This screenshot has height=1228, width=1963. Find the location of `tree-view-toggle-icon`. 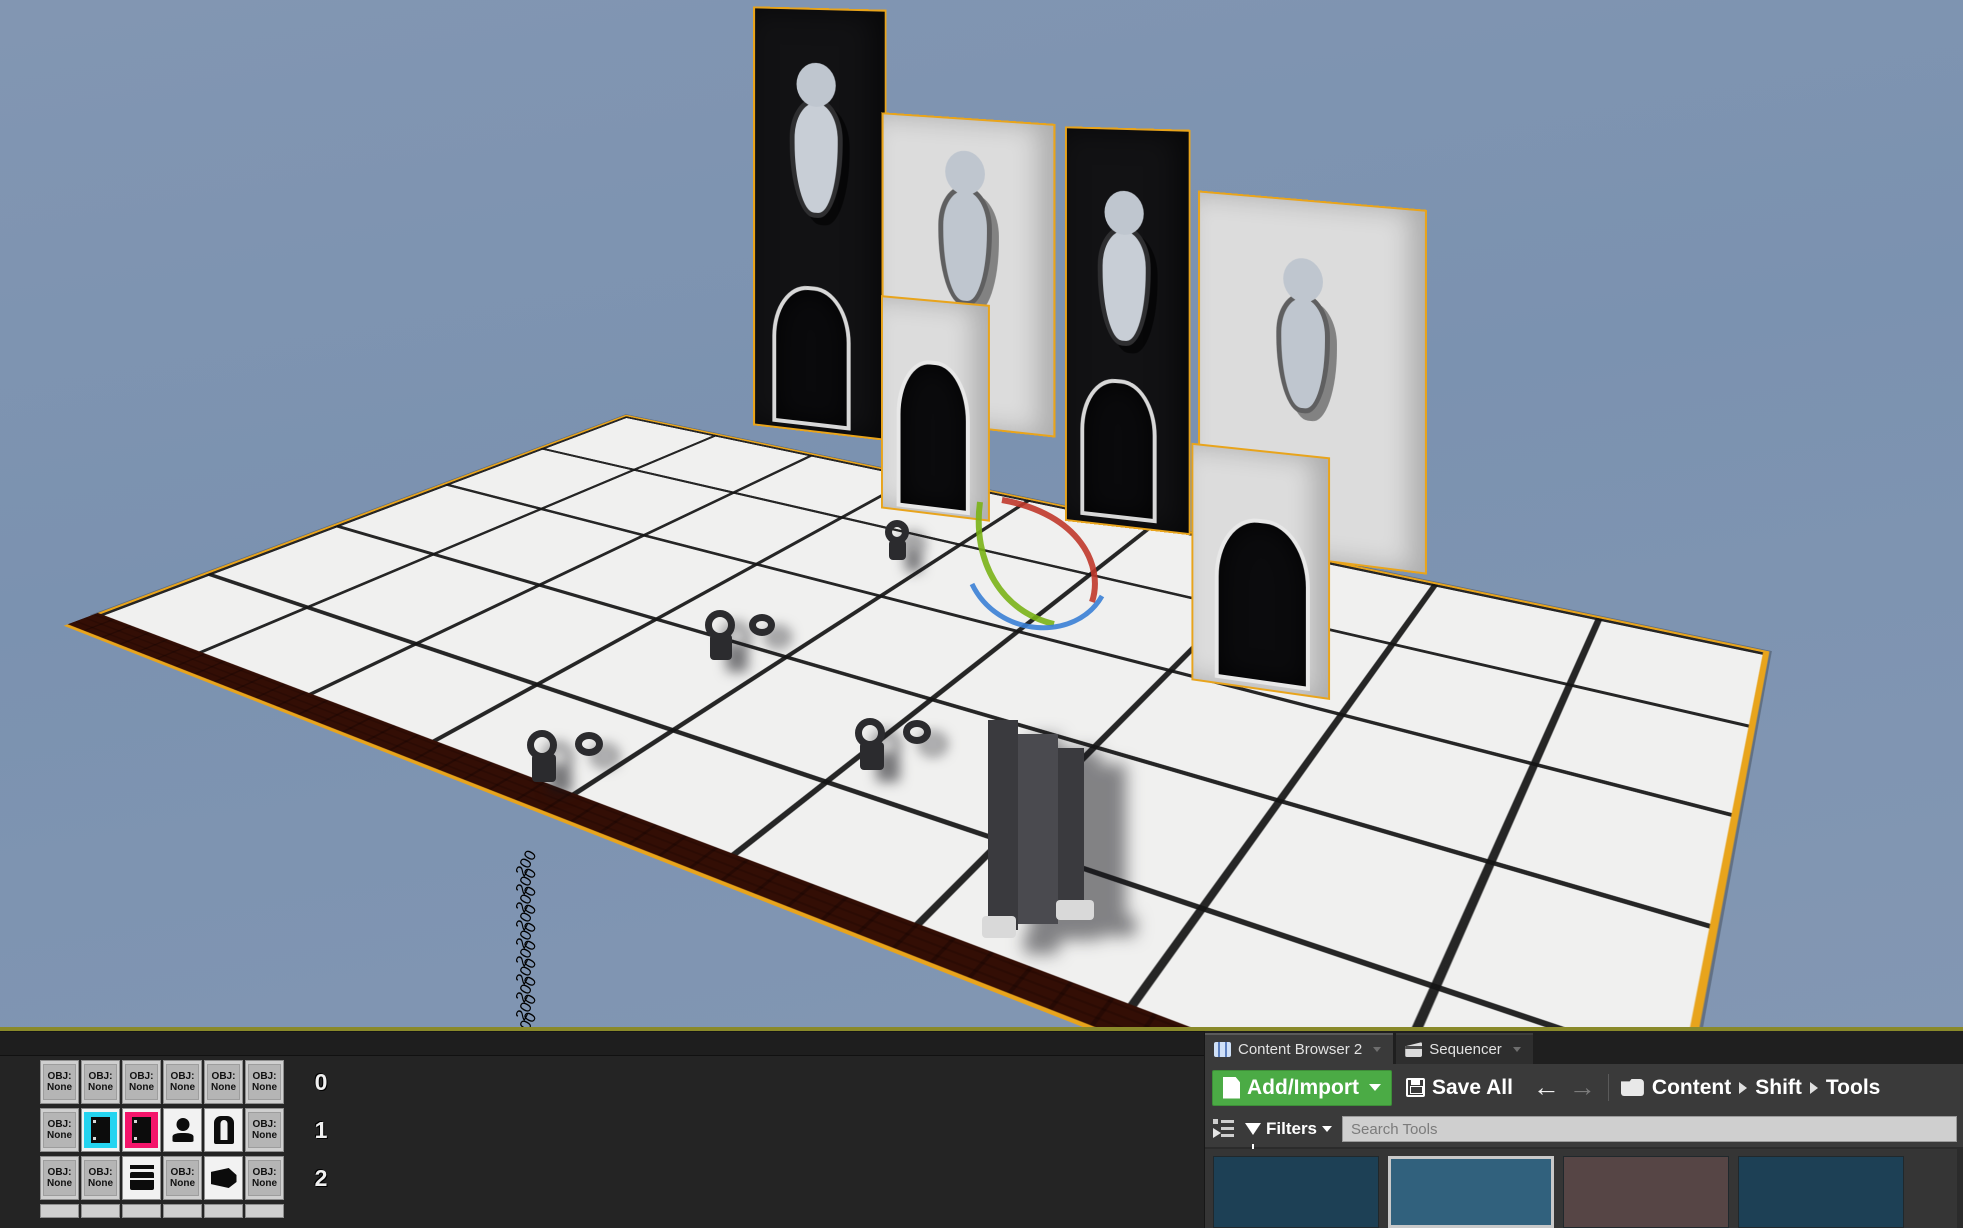

tree-view-toggle-icon is located at coordinates (1224, 1129).